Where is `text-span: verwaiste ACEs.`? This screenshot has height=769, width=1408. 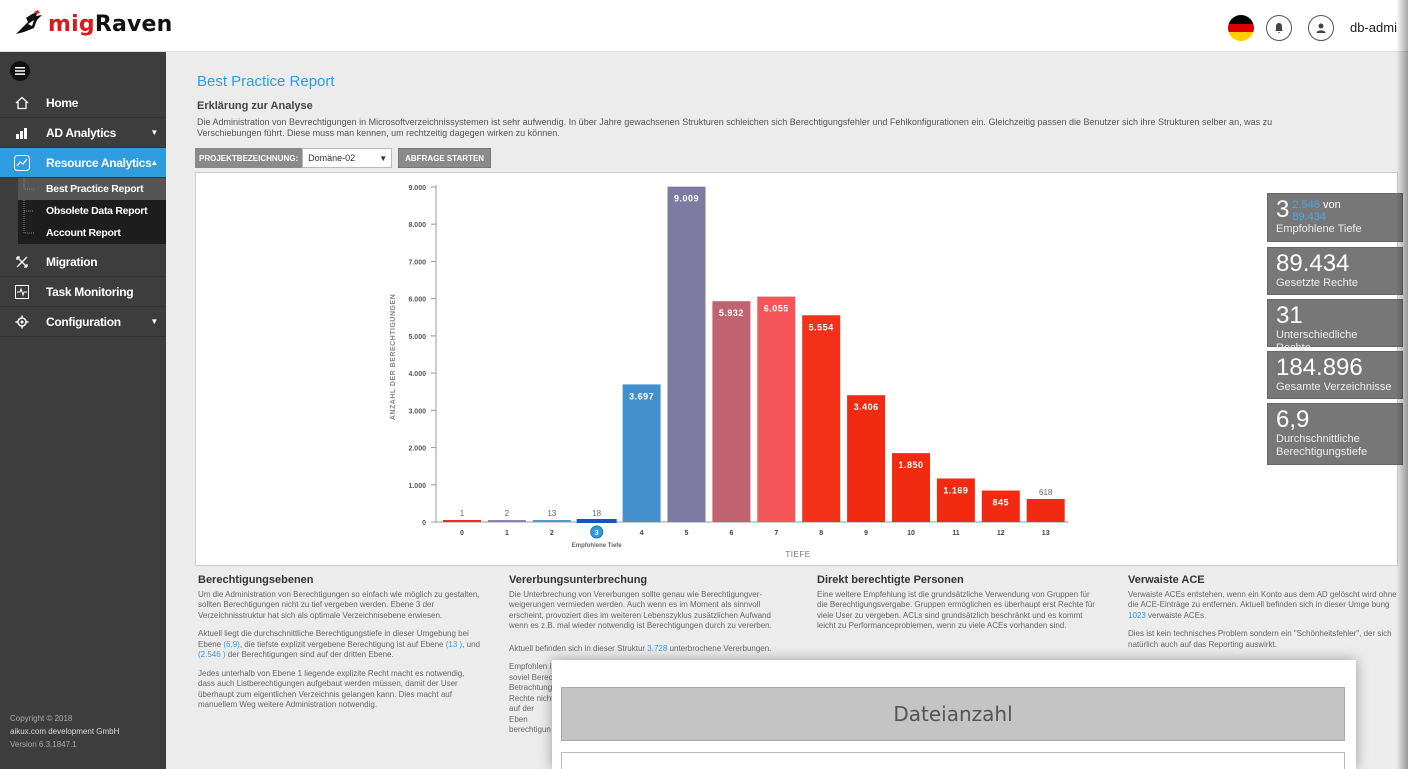 text-span: verwaiste ACEs. is located at coordinates (1176, 615).